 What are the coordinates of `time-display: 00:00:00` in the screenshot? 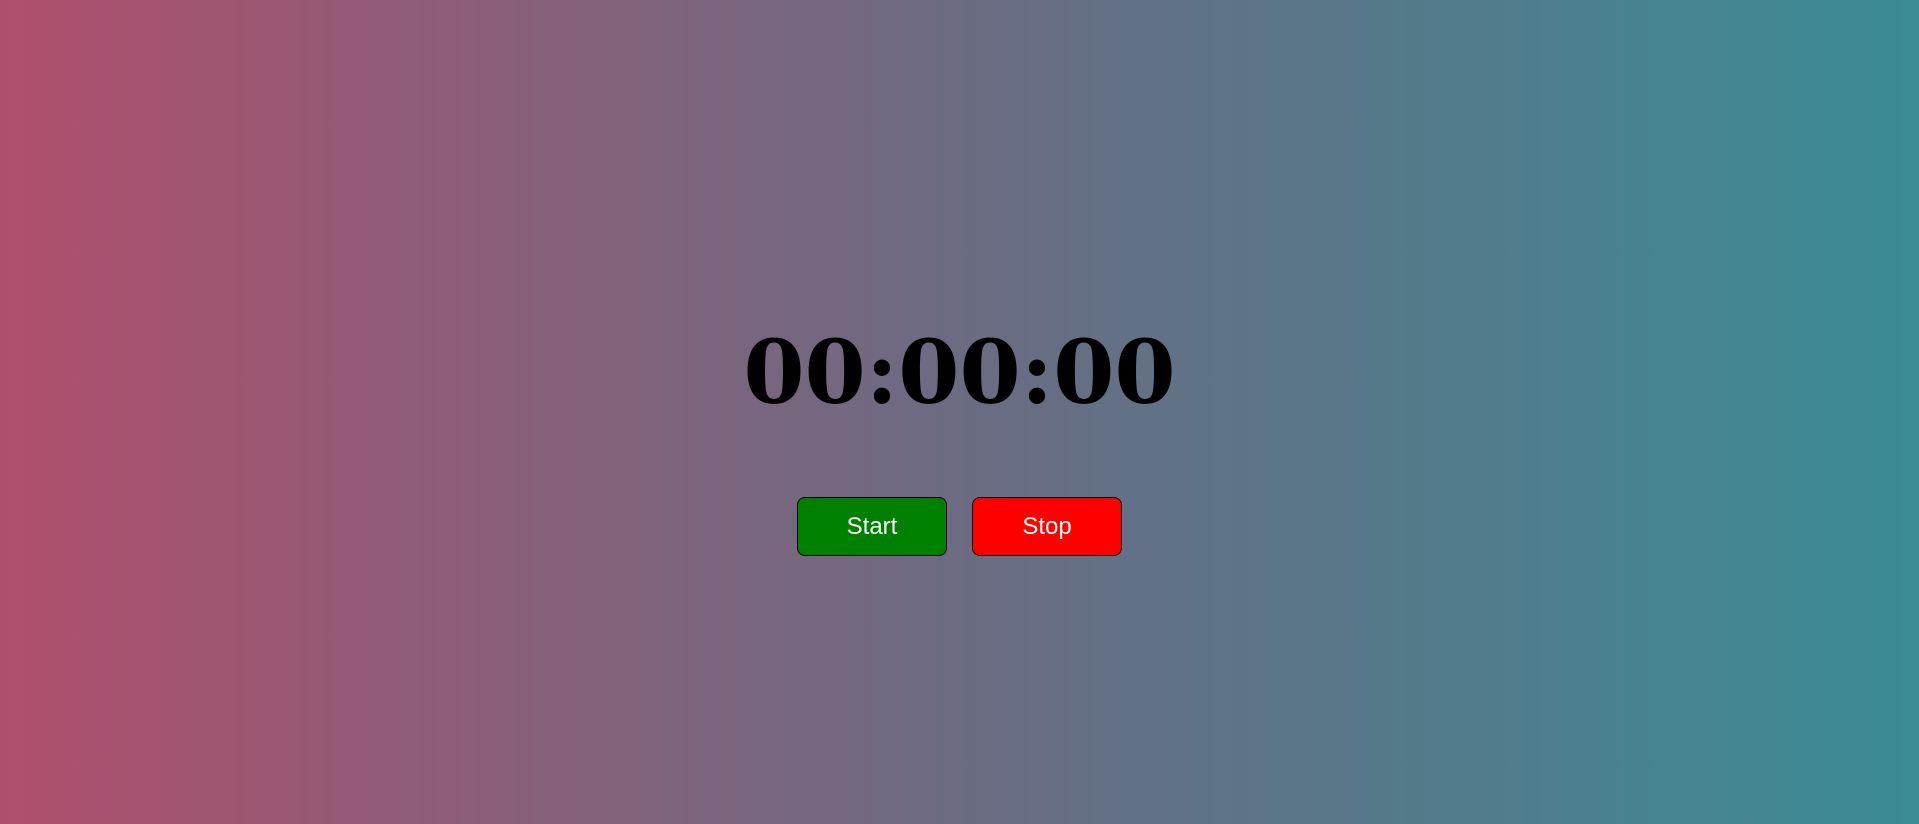 It's located at (959, 372).